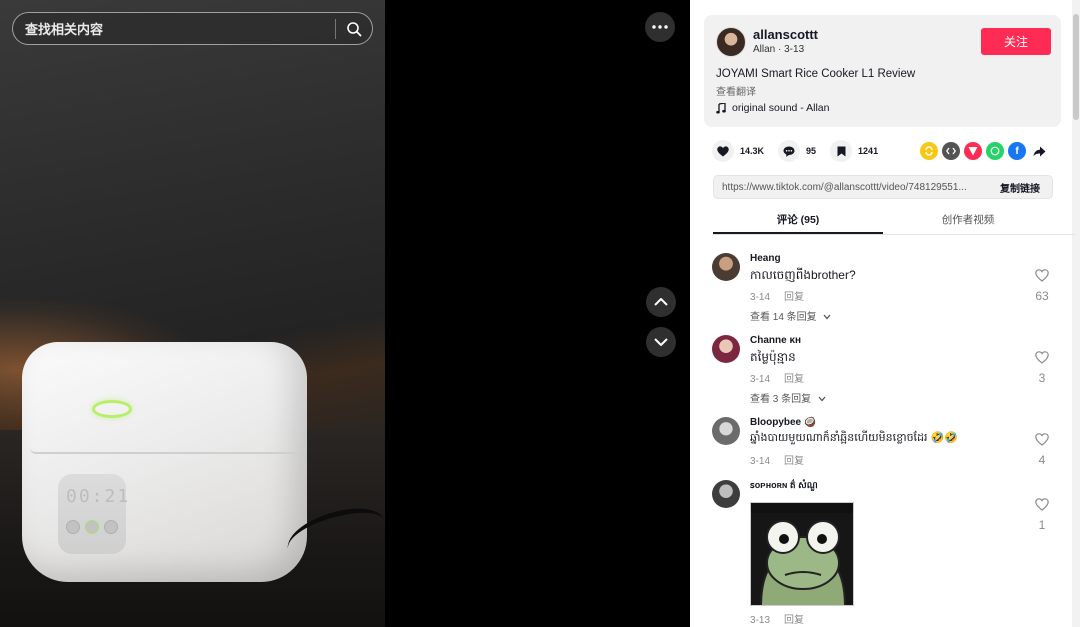  Describe the element at coordinates (951, 151) in the screenshot. I see `embed-icon` at that location.